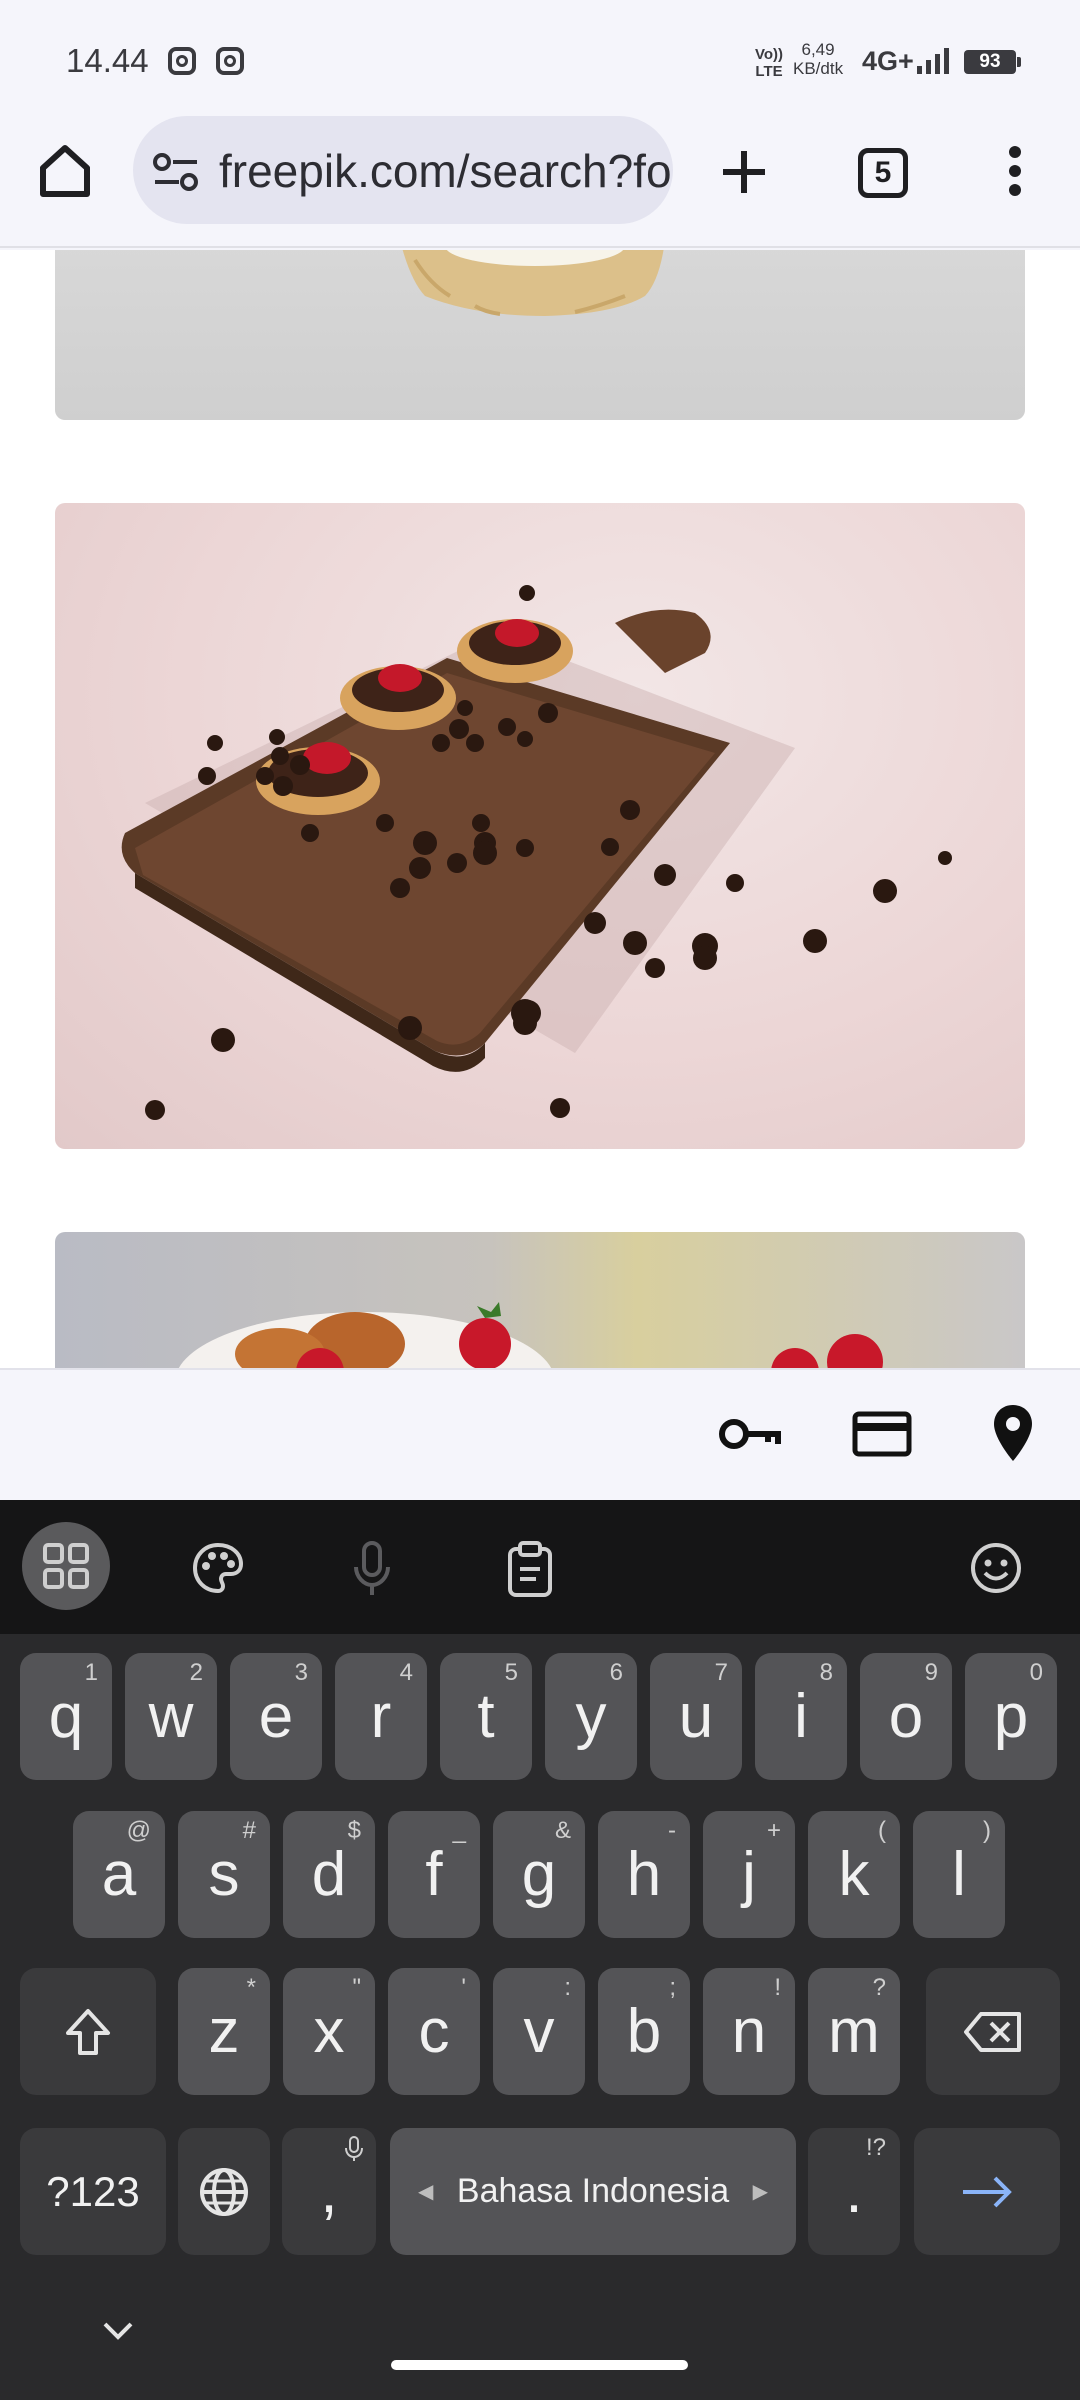  I want to click on lte-label: LTE, so click(769, 71).